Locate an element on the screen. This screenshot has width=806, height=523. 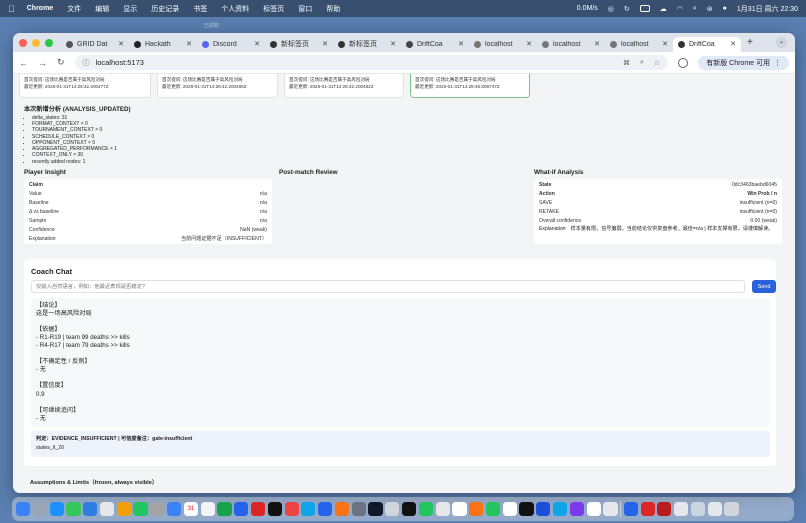
tab-3: 新标签页 ✕ is located at coordinates (299, 44).